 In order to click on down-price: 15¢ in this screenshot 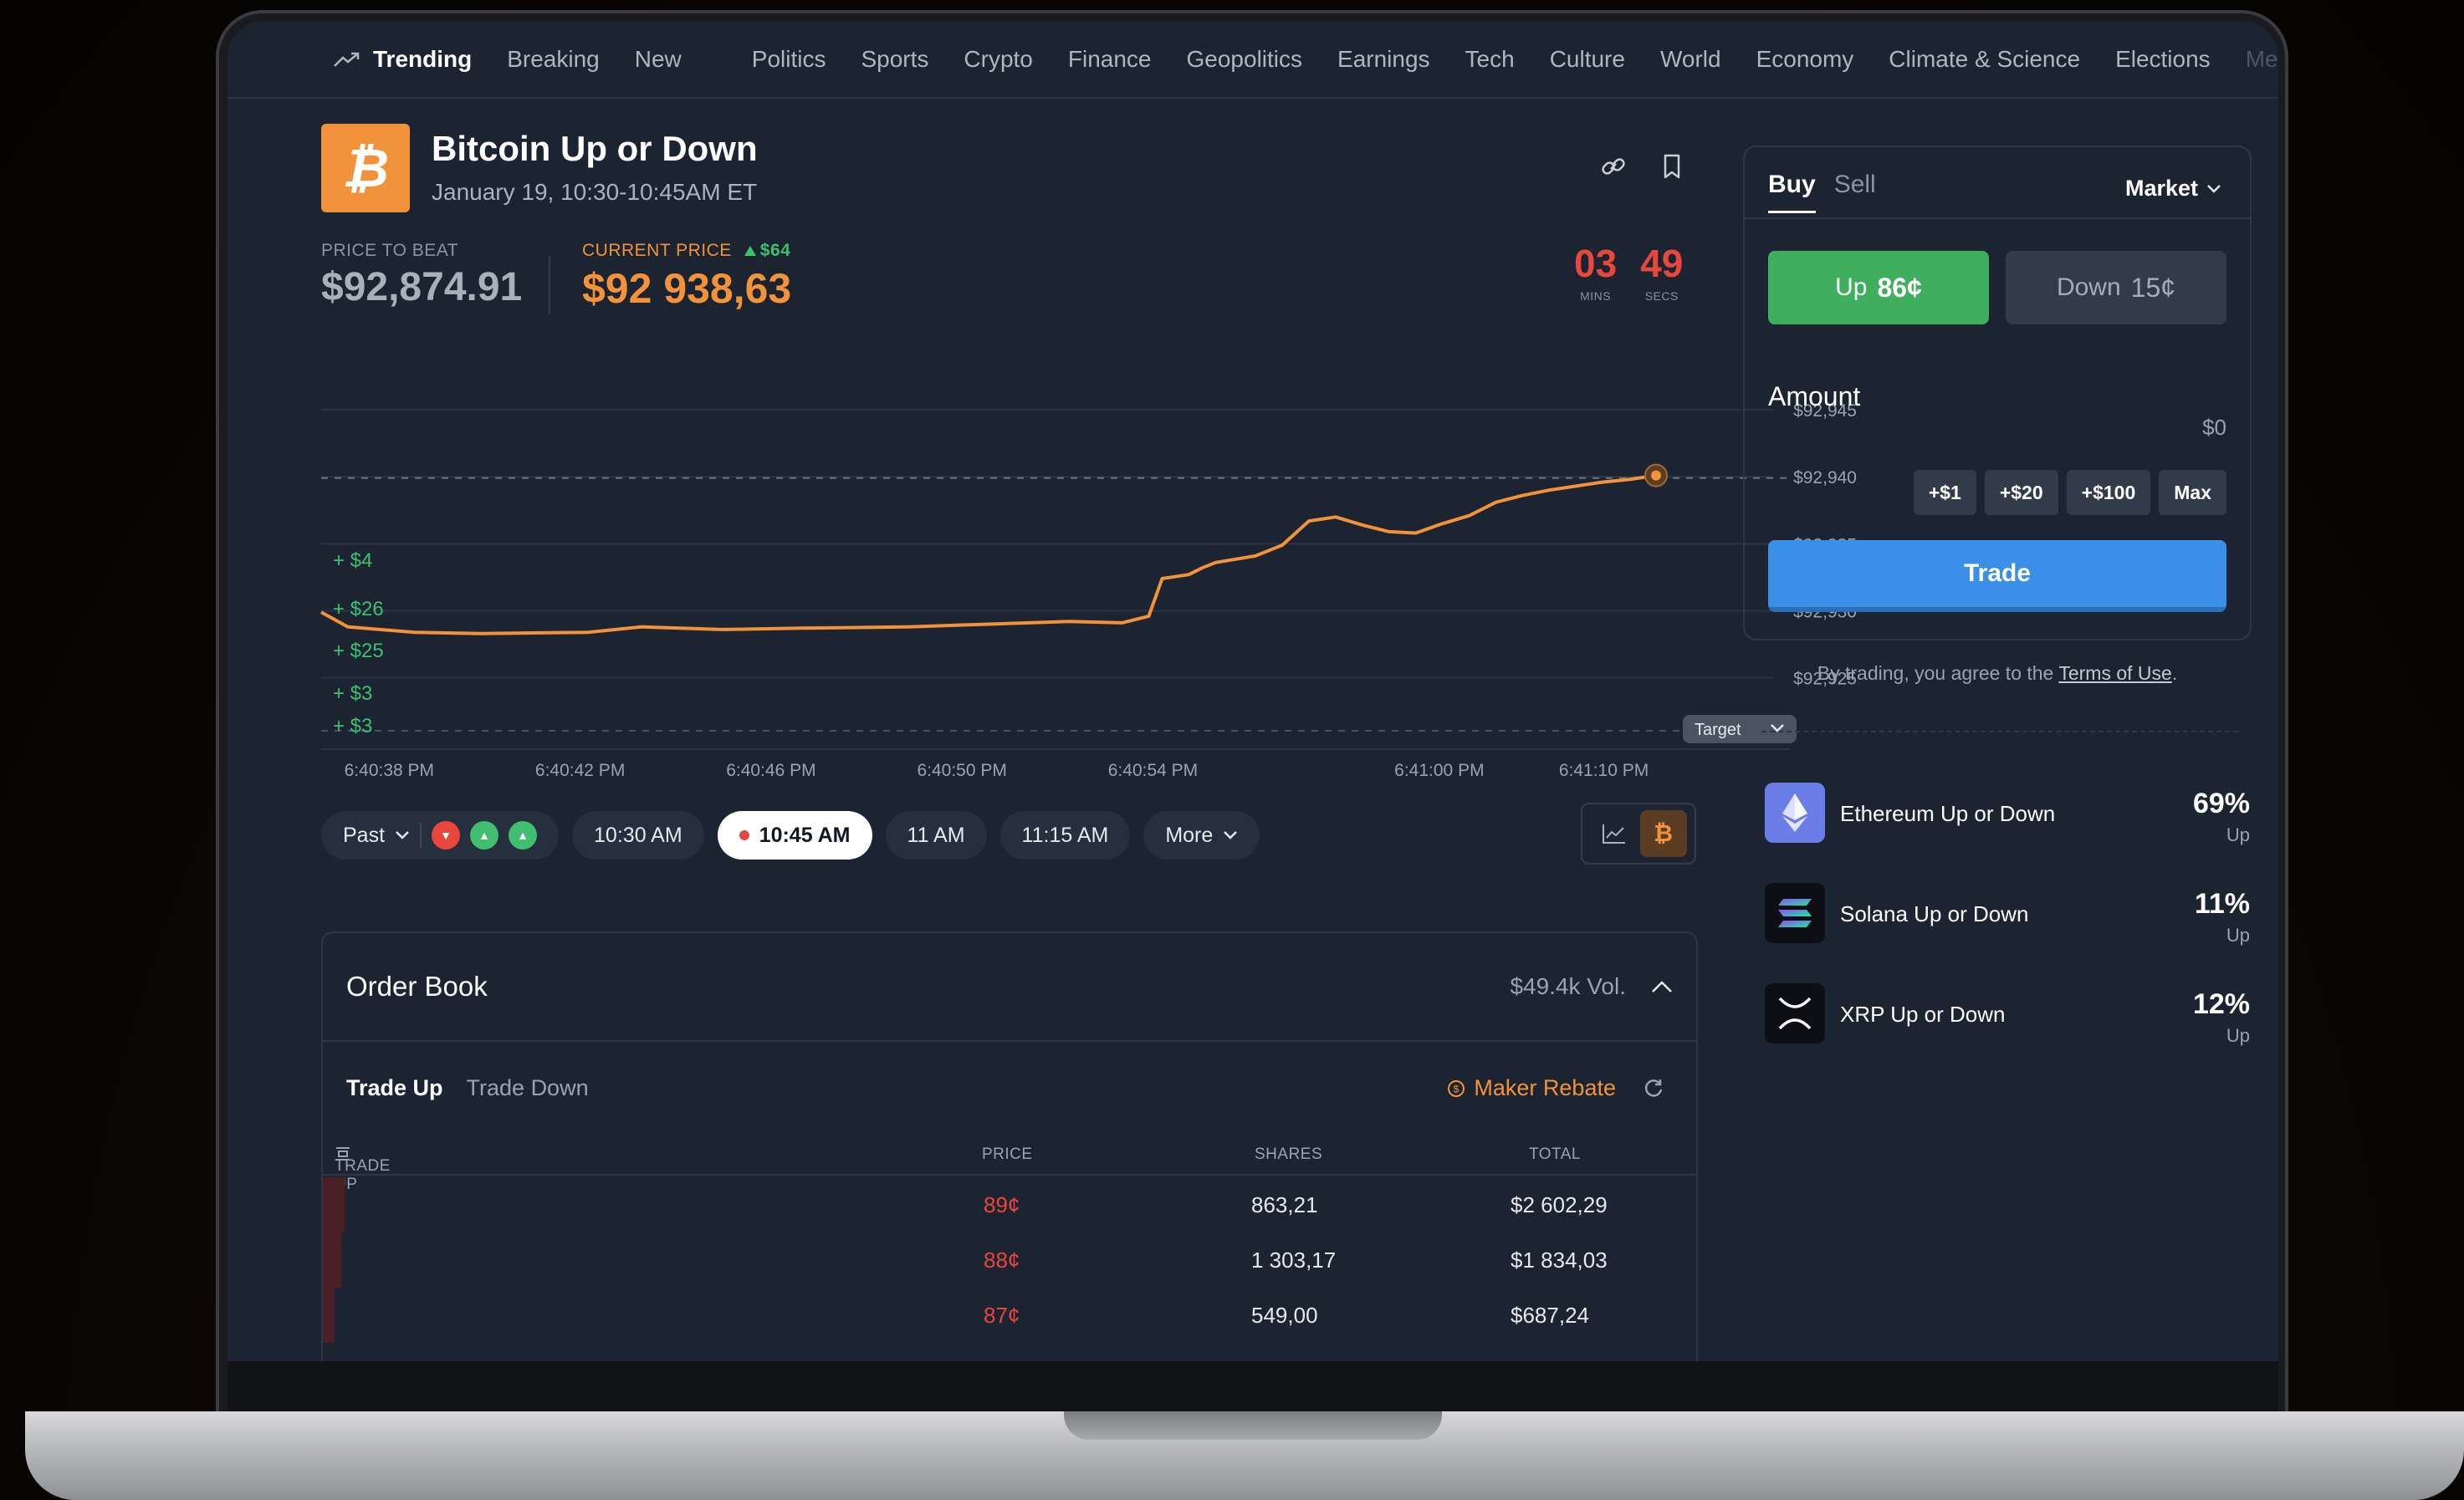, I will do `click(2153, 287)`.